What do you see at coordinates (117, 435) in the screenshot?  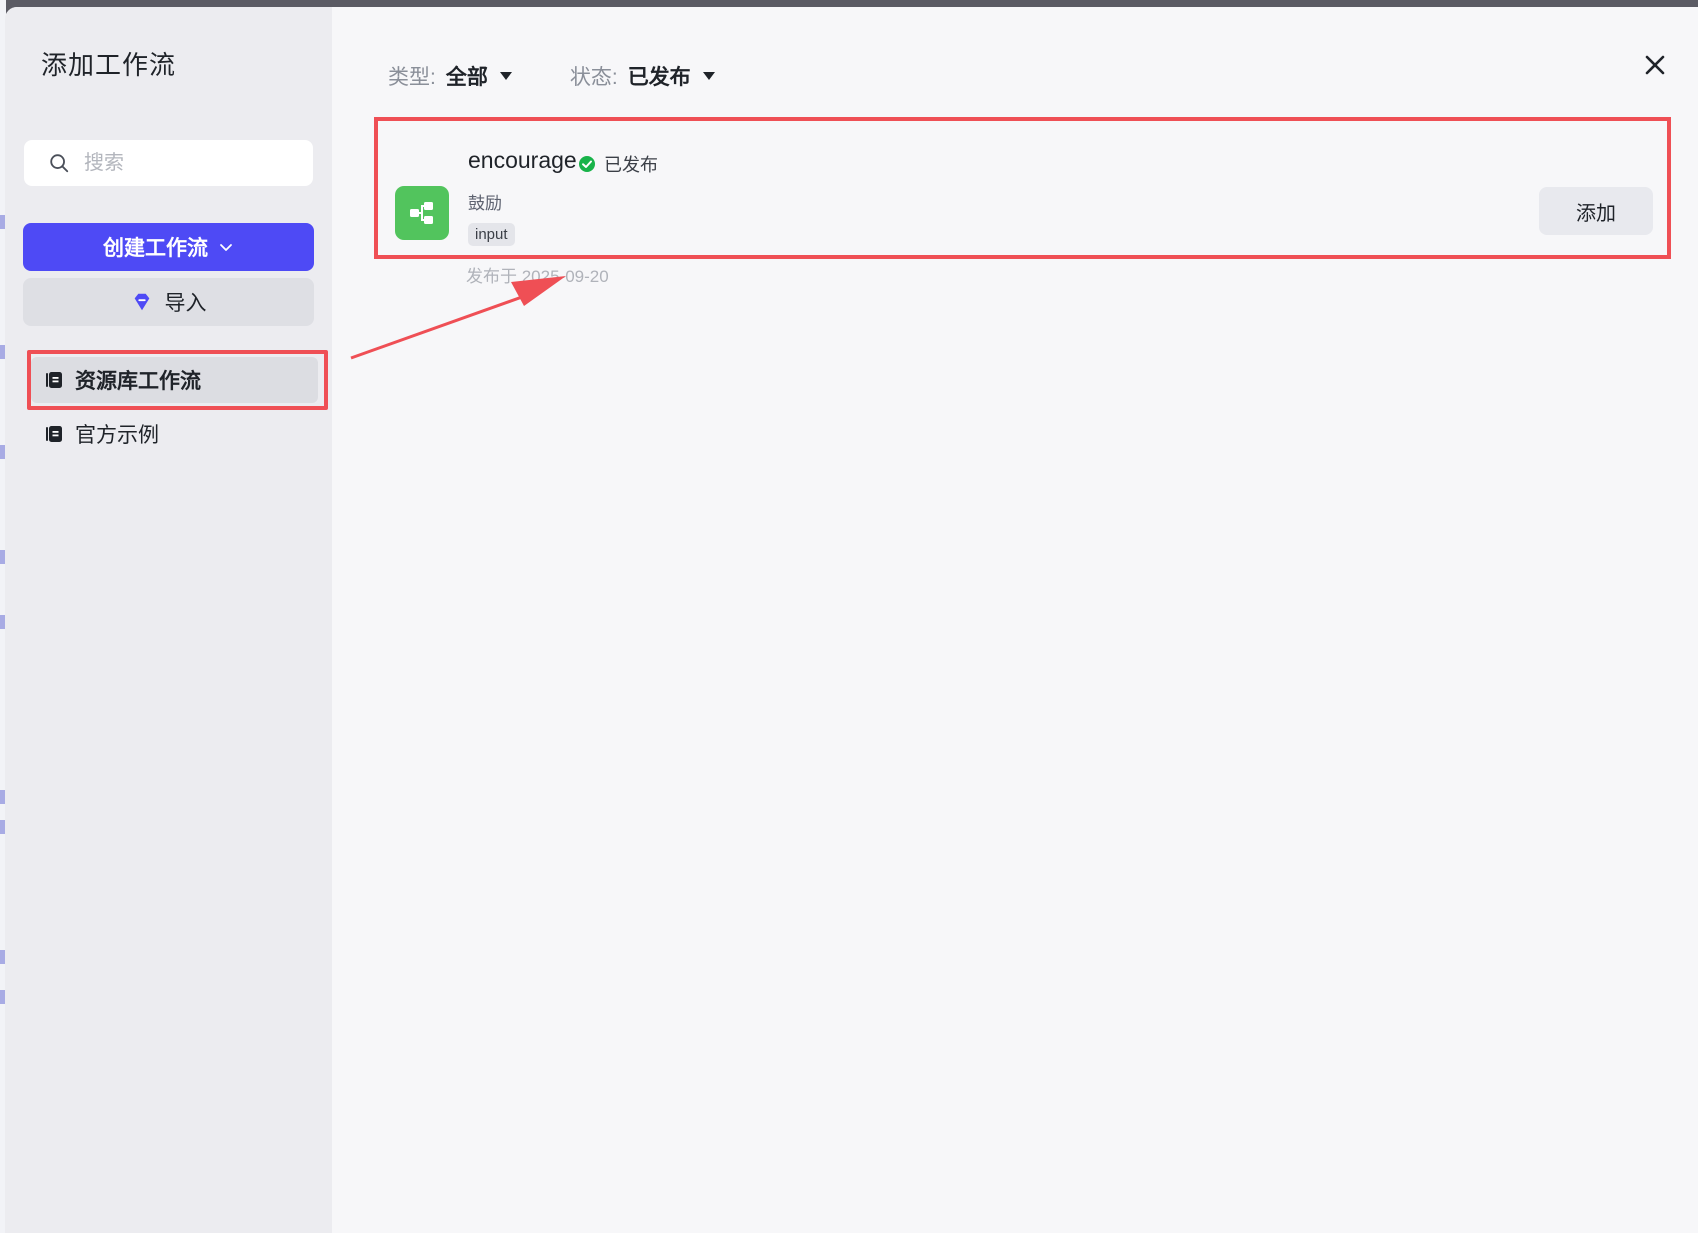 I see `nav-item-label: 官方示例` at bounding box center [117, 435].